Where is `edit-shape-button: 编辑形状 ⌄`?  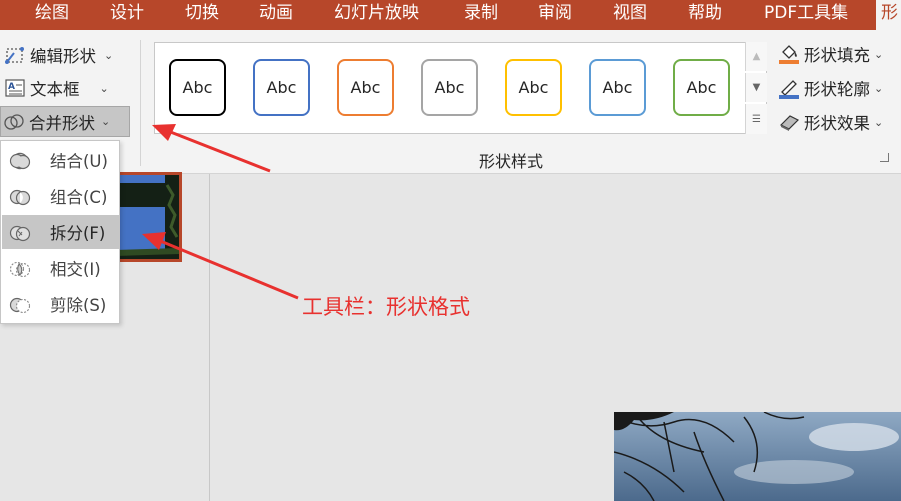 edit-shape-button: 编辑形状 ⌄ is located at coordinates (57, 55).